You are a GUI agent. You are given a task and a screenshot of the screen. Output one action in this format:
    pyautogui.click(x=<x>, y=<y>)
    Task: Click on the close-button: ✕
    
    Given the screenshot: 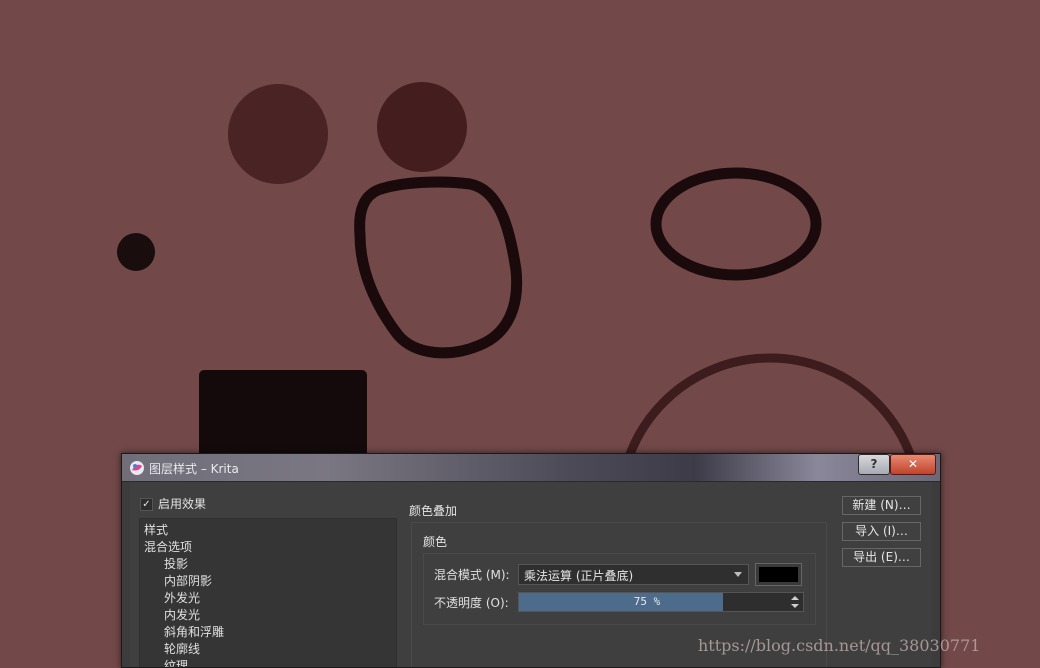 What is the action you would take?
    pyautogui.click(x=913, y=464)
    